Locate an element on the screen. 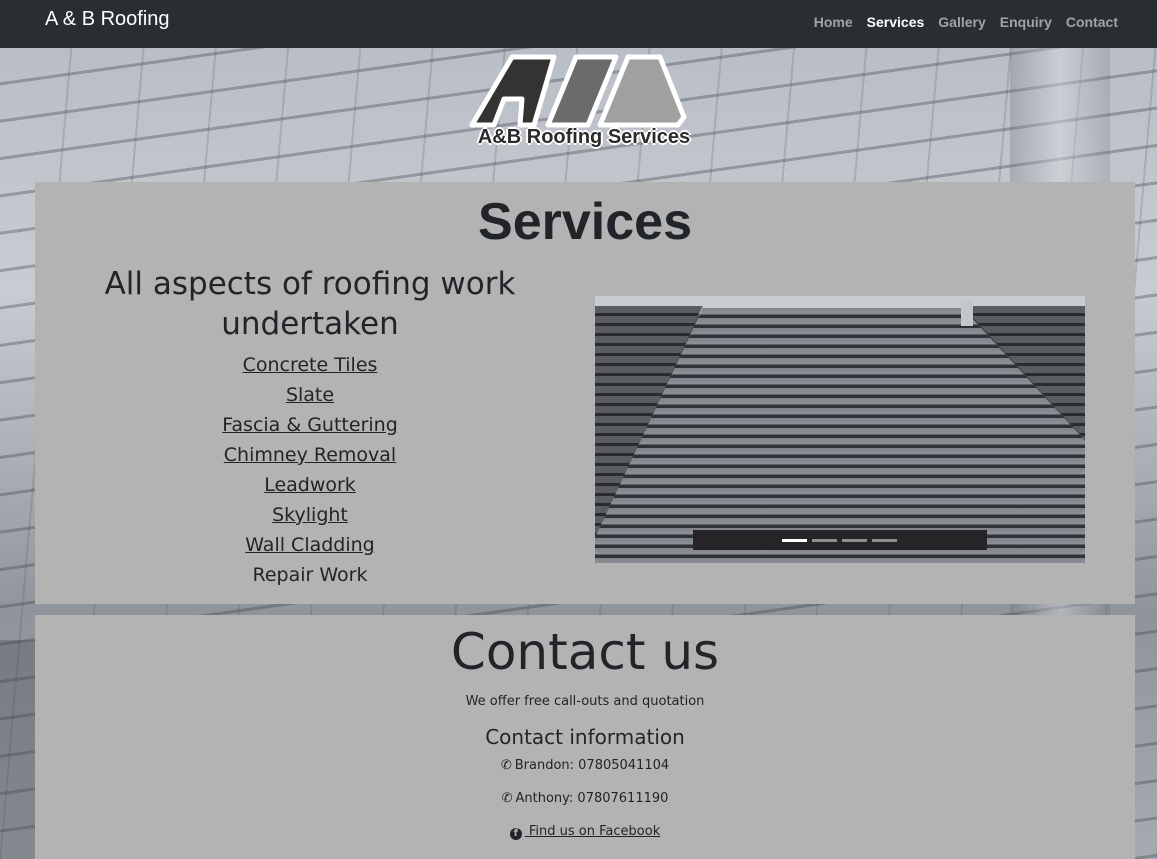 This screenshot has height=859, width=1157. facebook-label: Find us on Facebook is located at coordinates (592, 831).